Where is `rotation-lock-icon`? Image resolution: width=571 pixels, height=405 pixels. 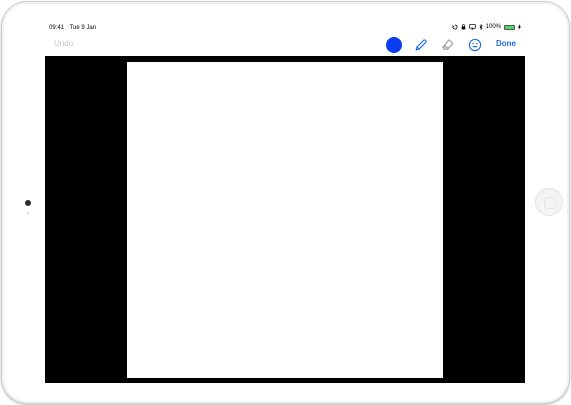 rotation-lock-icon is located at coordinates (454, 27).